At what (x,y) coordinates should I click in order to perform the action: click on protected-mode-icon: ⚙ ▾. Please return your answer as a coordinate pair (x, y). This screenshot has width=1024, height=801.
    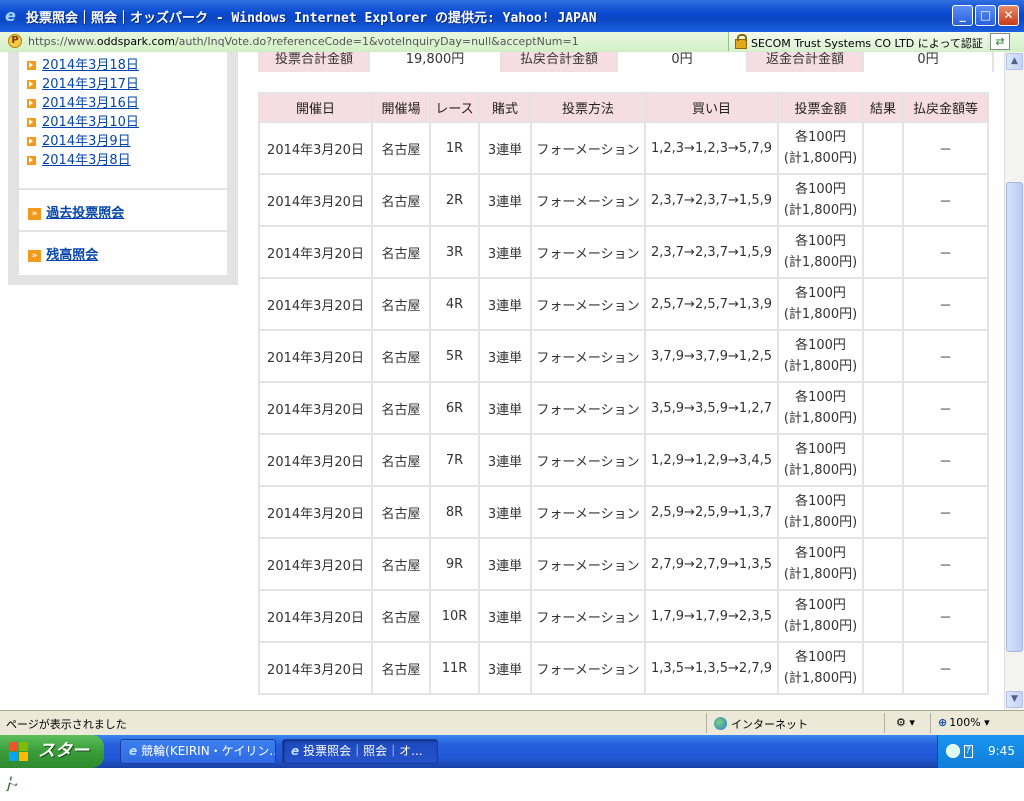
    Looking at the image, I should click on (905, 722).